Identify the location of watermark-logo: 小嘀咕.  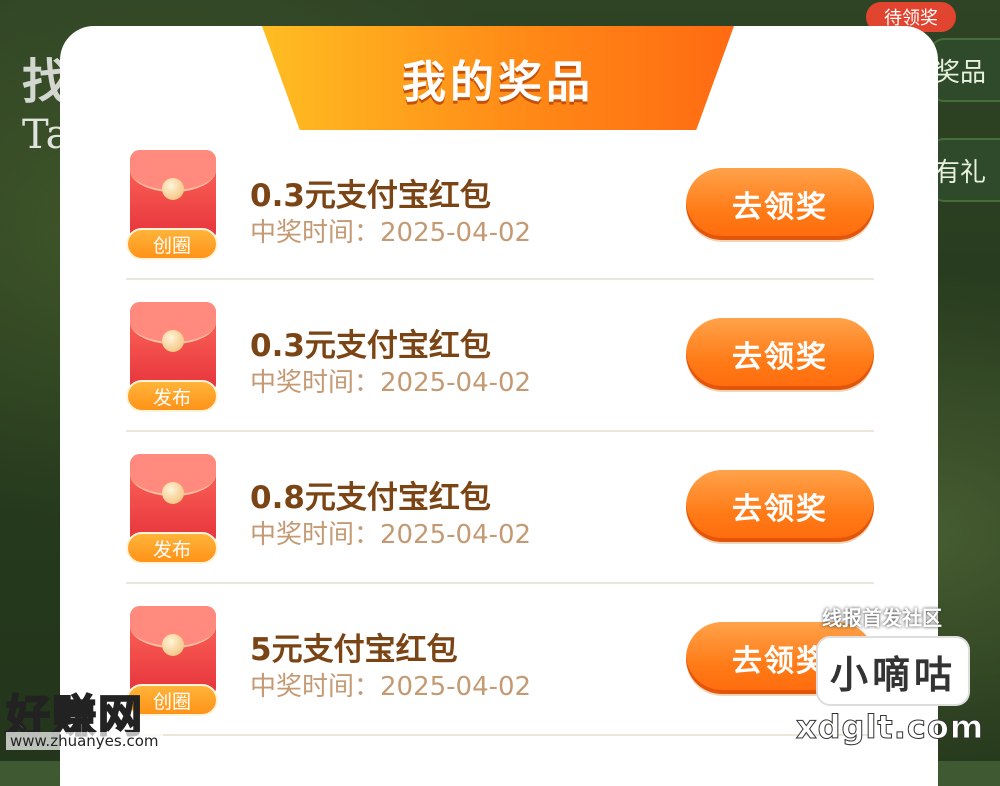
(893, 671).